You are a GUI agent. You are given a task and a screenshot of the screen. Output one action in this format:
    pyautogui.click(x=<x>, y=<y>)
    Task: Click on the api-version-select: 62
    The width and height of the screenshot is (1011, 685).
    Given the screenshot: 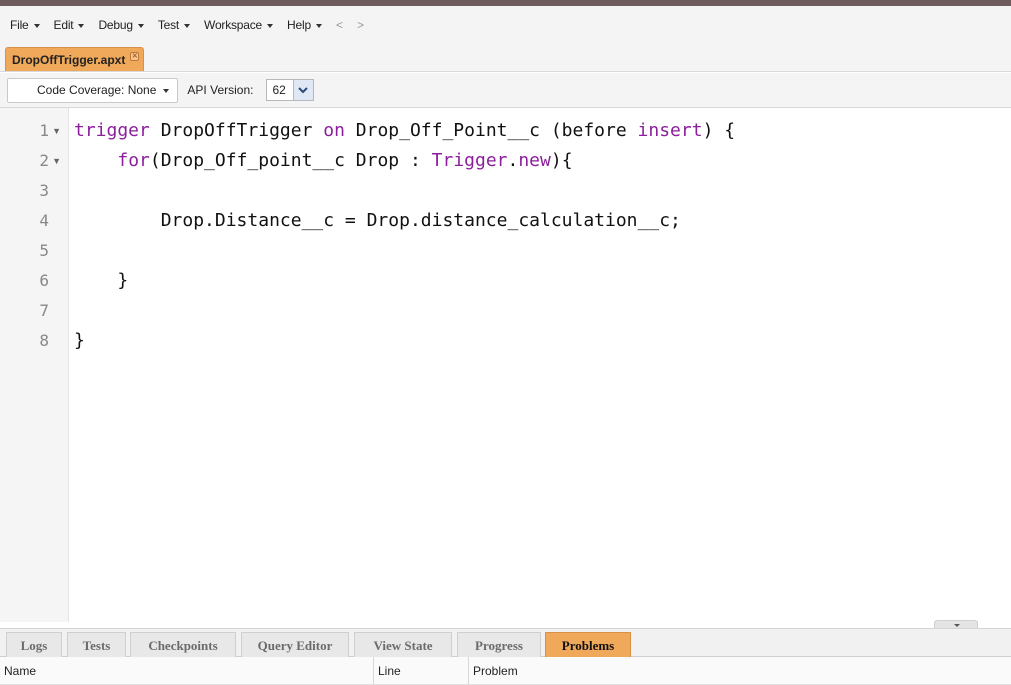 What is the action you would take?
    pyautogui.click(x=290, y=90)
    